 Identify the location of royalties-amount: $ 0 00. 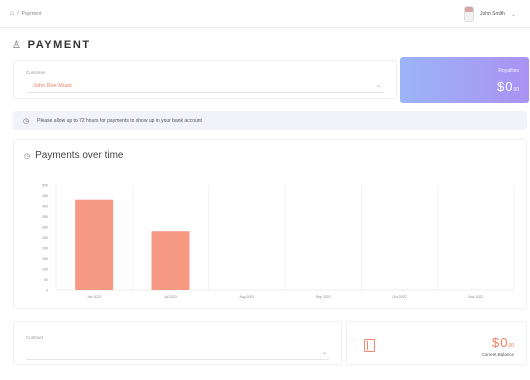
(508, 86).